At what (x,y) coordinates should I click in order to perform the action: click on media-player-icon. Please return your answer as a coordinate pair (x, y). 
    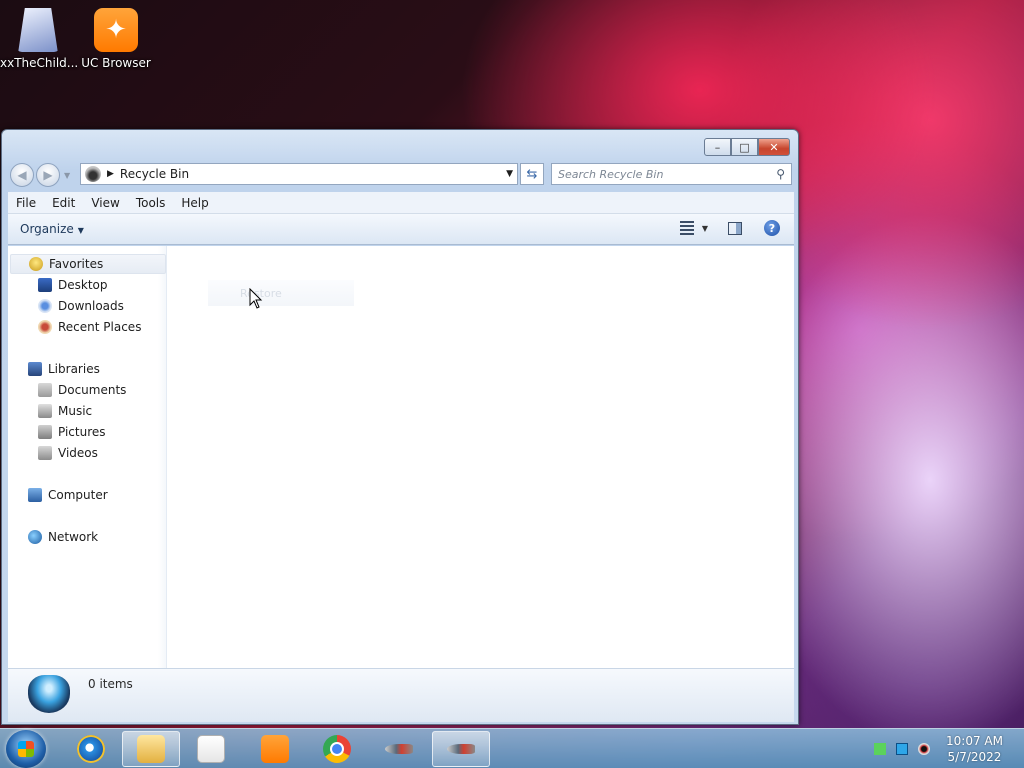
    Looking at the image, I should click on (211, 749).